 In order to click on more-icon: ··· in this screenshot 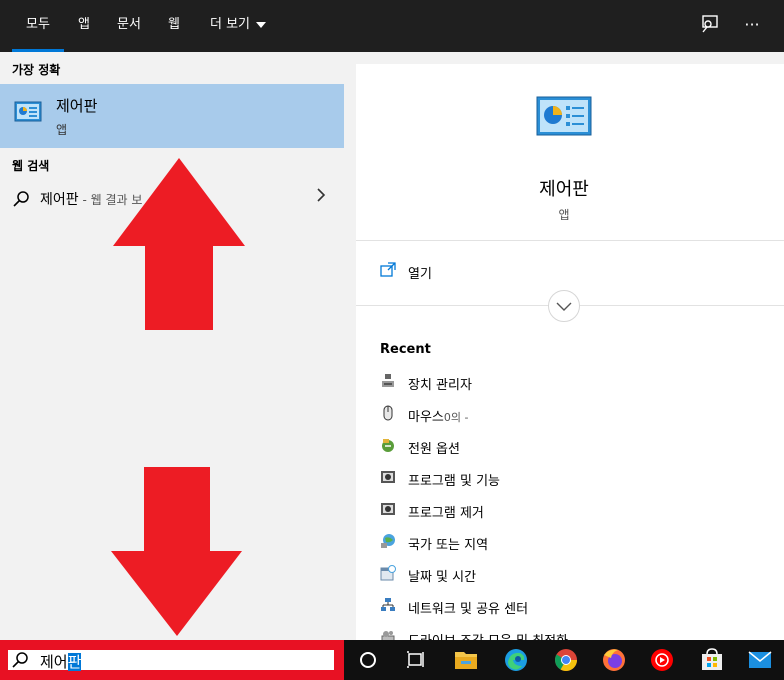, I will do `click(752, 26)`.